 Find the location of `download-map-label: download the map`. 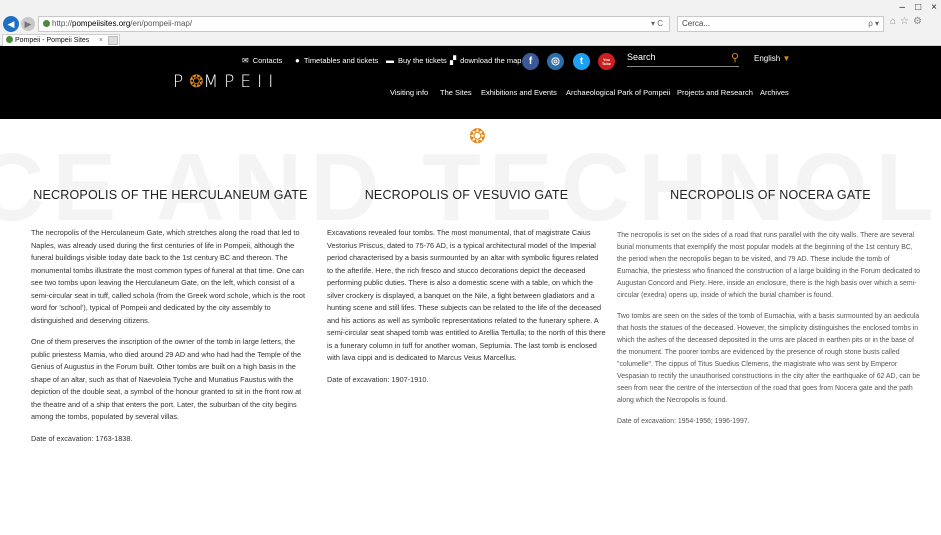

download-map-label: download the map is located at coordinates (491, 60).